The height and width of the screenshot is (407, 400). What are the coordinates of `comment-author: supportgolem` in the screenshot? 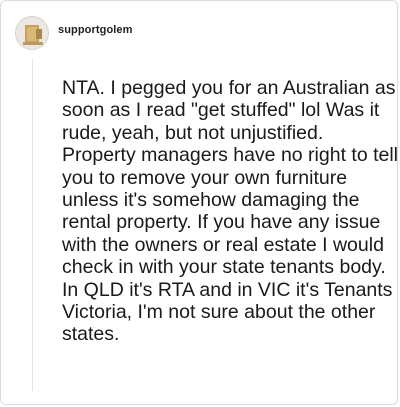 It's located at (95, 30).